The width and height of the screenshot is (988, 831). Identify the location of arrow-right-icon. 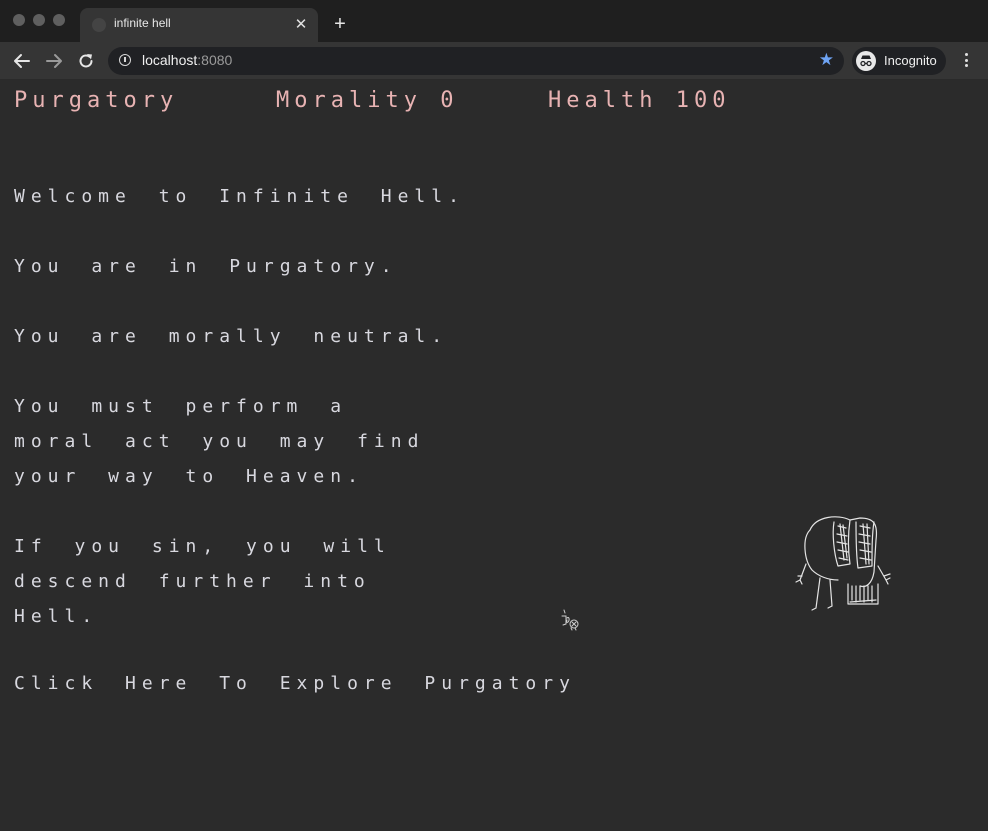
(54, 61).